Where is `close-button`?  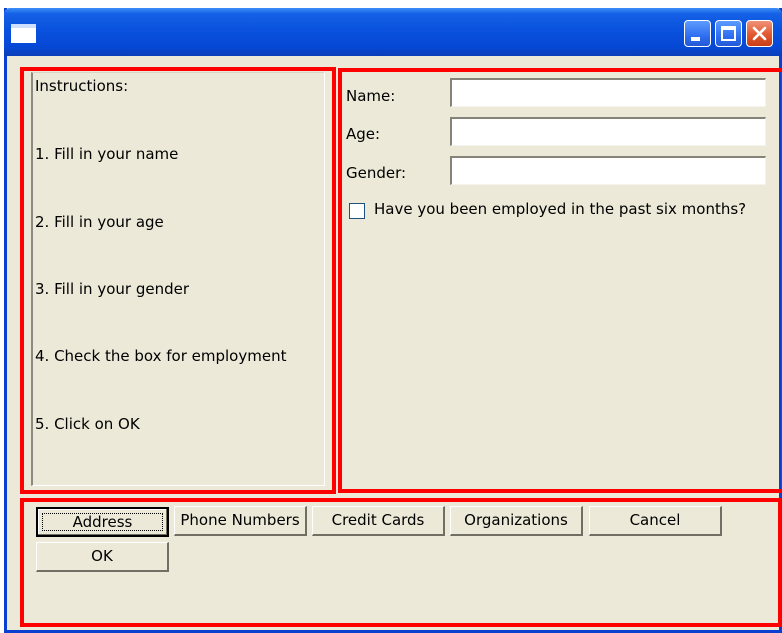 close-button is located at coordinates (759, 33).